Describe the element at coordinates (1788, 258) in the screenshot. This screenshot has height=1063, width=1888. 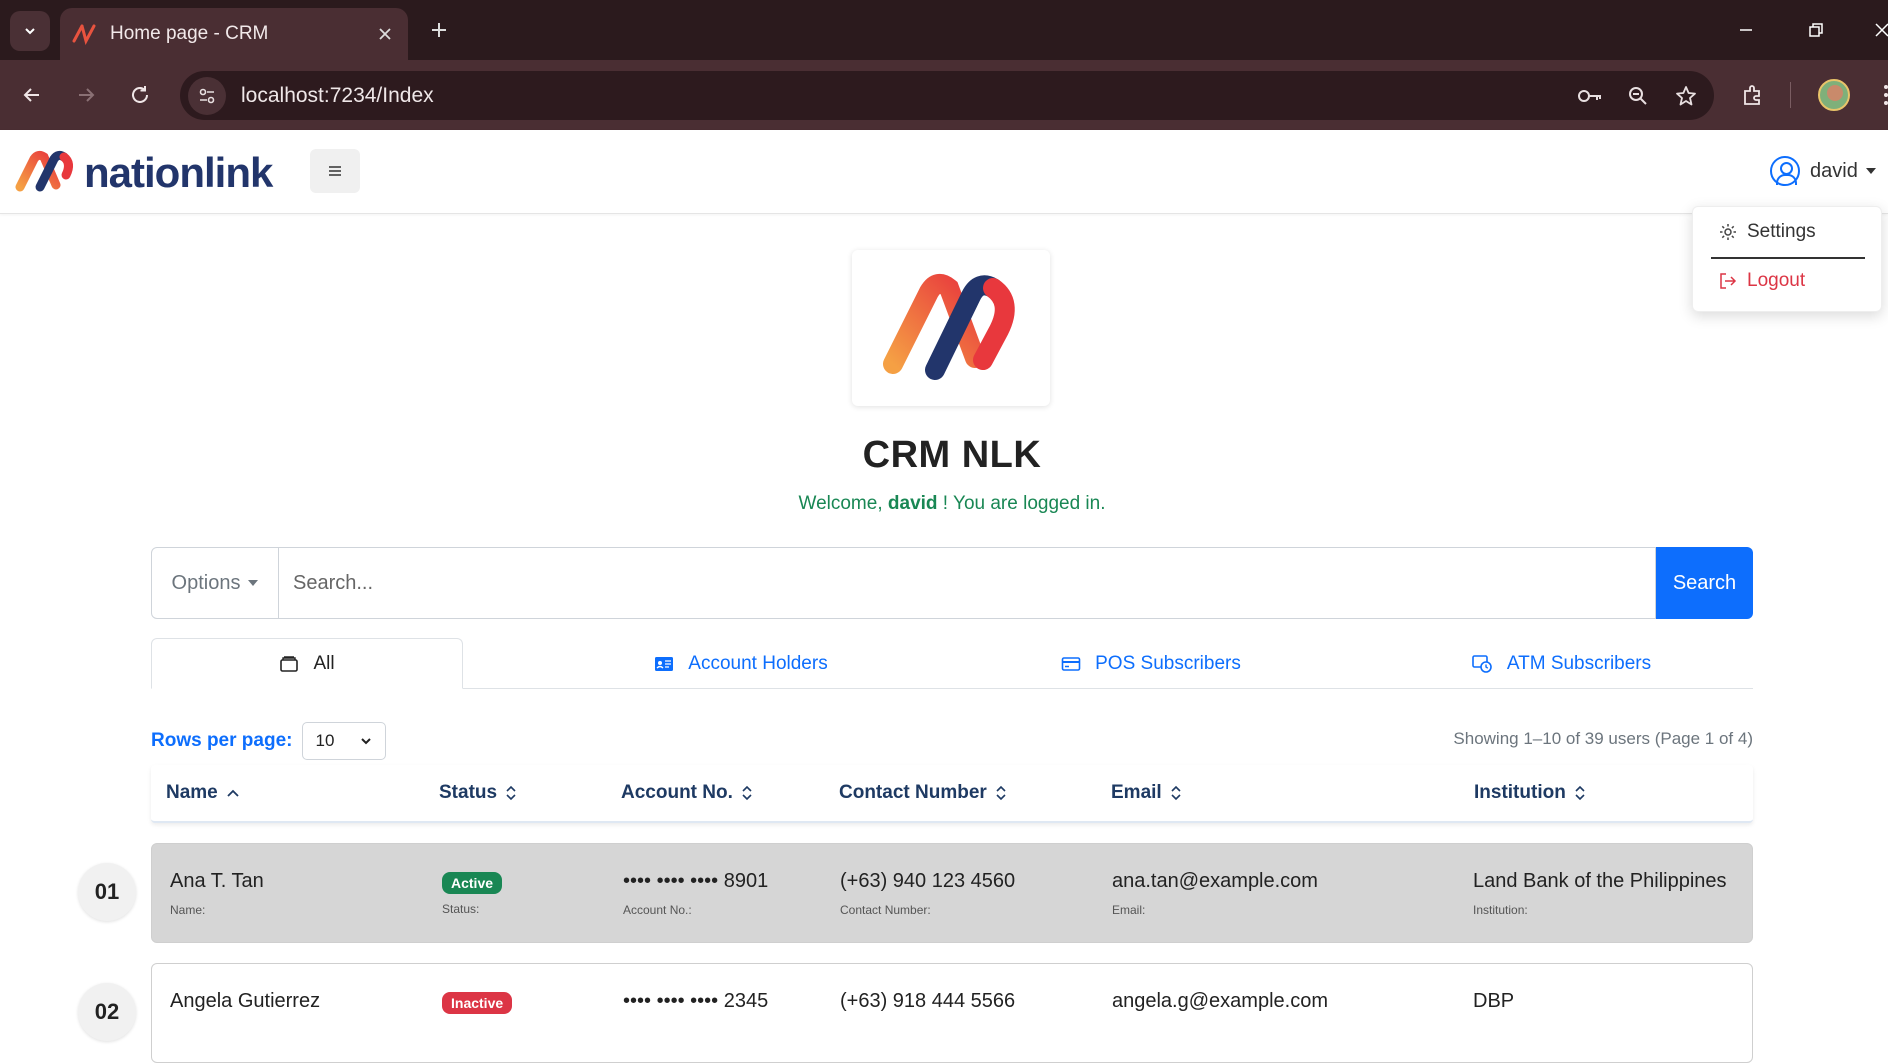
I see `dropdown-divider` at that location.